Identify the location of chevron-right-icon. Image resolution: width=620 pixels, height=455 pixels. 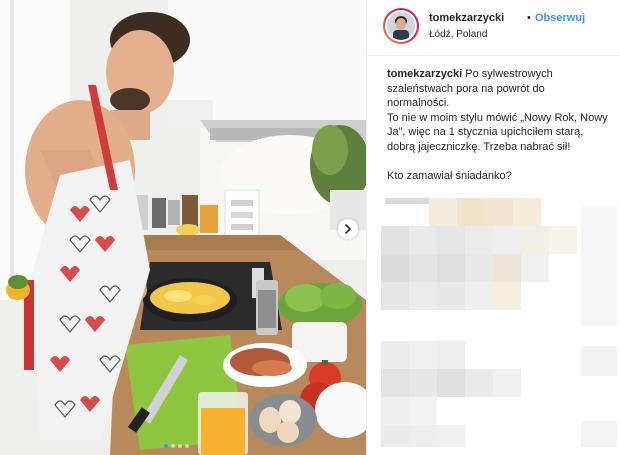
(348, 229).